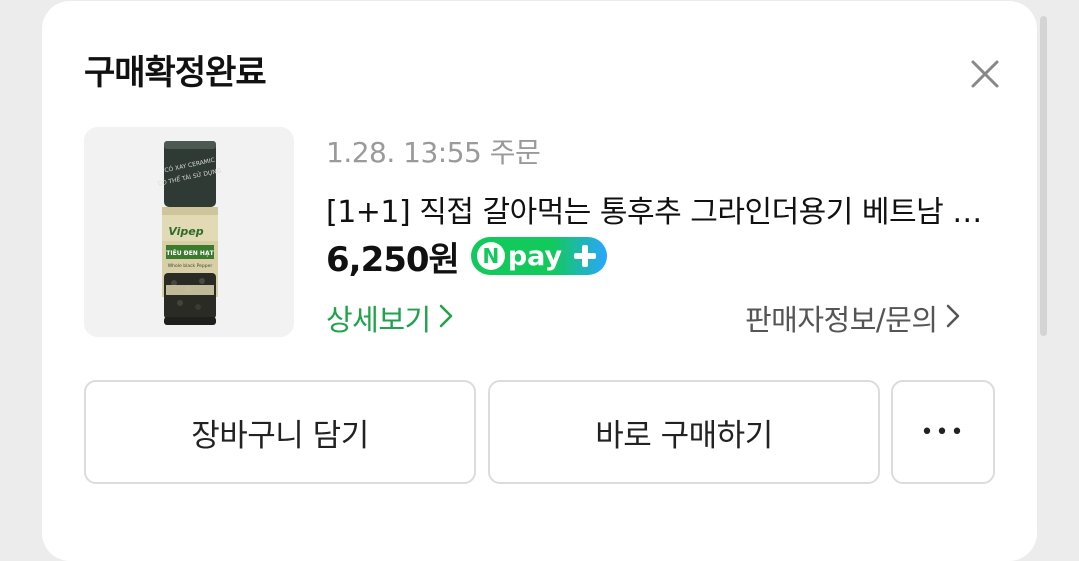 The width and height of the screenshot is (1079, 561). What do you see at coordinates (841, 320) in the screenshot?
I see `seller-info-label: 판매자정보/문의` at bounding box center [841, 320].